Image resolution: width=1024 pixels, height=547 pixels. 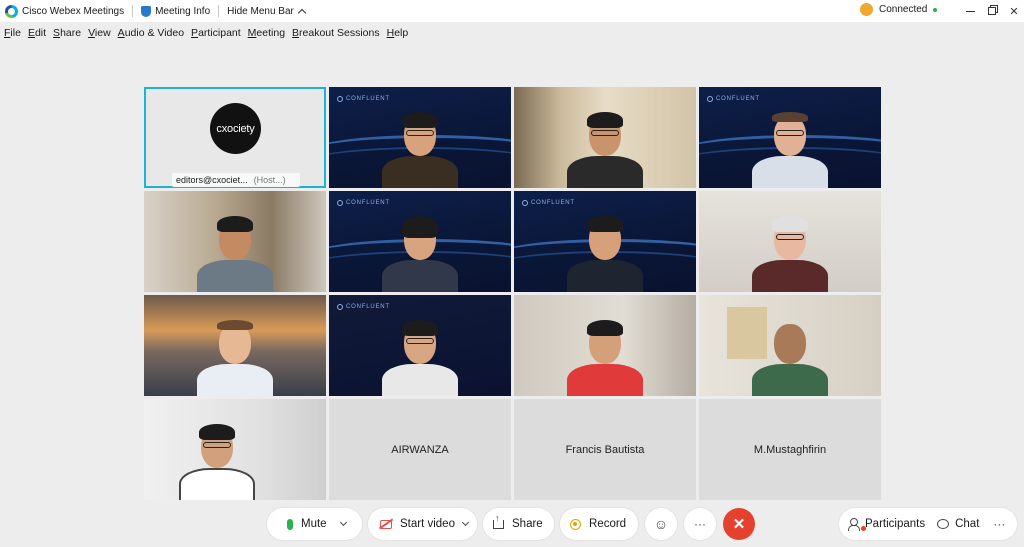 What do you see at coordinates (235, 128) in the screenshot?
I see `cxociety-logo: cxociety` at bounding box center [235, 128].